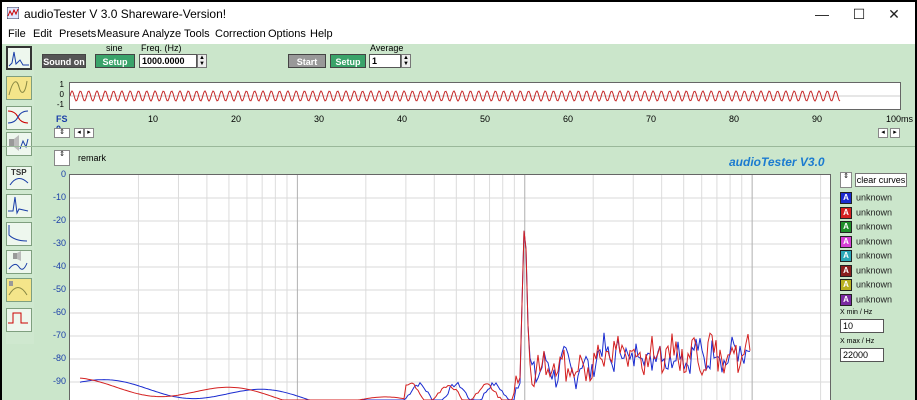  Describe the element at coordinates (19, 58) in the screenshot. I see `spectrum-tool-icon` at that location.